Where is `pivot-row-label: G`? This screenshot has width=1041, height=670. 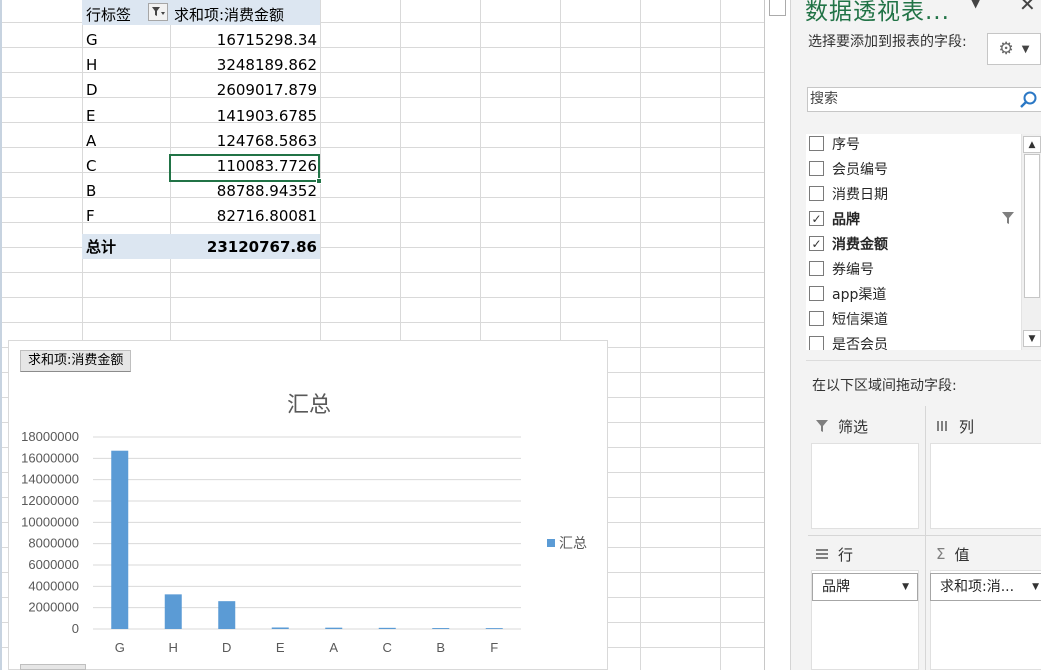
pivot-row-label: G is located at coordinates (92, 40).